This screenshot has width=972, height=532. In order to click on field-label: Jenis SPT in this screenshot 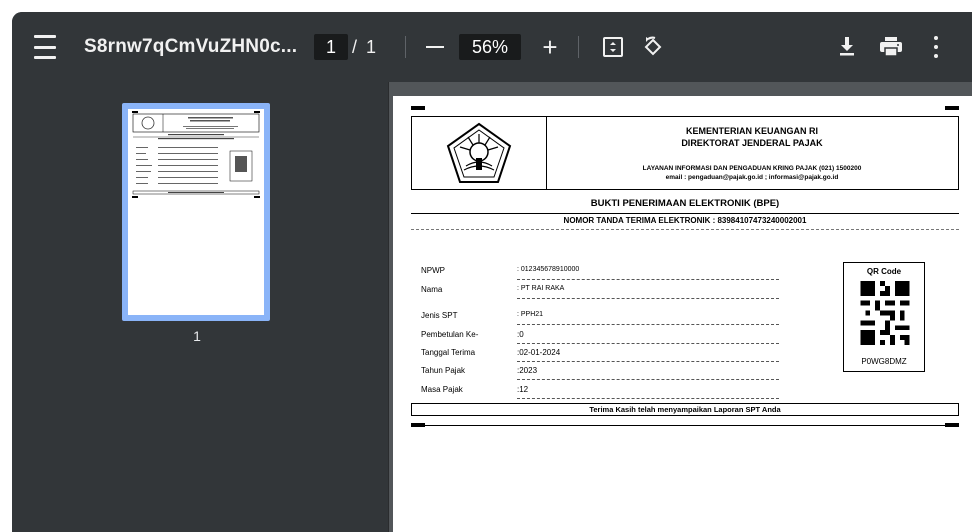, I will do `click(439, 315)`.